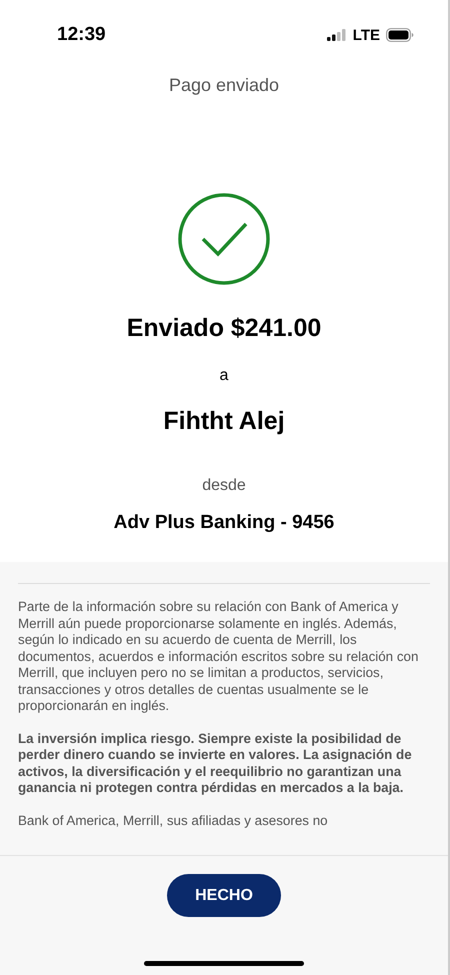 This screenshot has height=975, width=450. I want to click on signal-icon, so click(336, 35).